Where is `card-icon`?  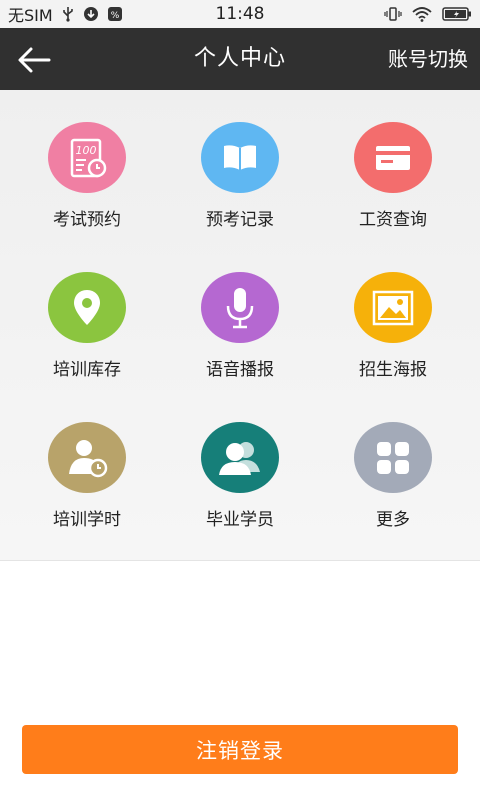
card-icon is located at coordinates (393, 157).